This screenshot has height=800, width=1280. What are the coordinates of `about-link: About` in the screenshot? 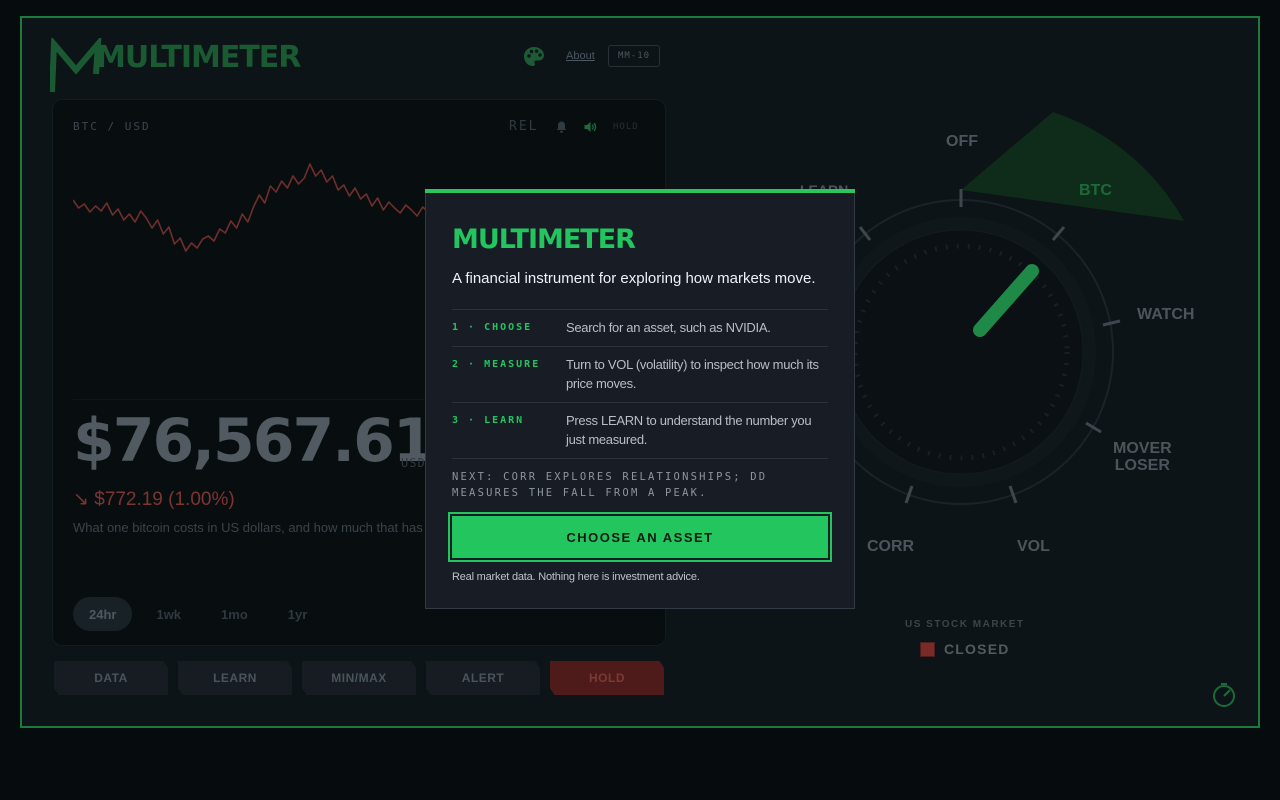 It's located at (580, 56).